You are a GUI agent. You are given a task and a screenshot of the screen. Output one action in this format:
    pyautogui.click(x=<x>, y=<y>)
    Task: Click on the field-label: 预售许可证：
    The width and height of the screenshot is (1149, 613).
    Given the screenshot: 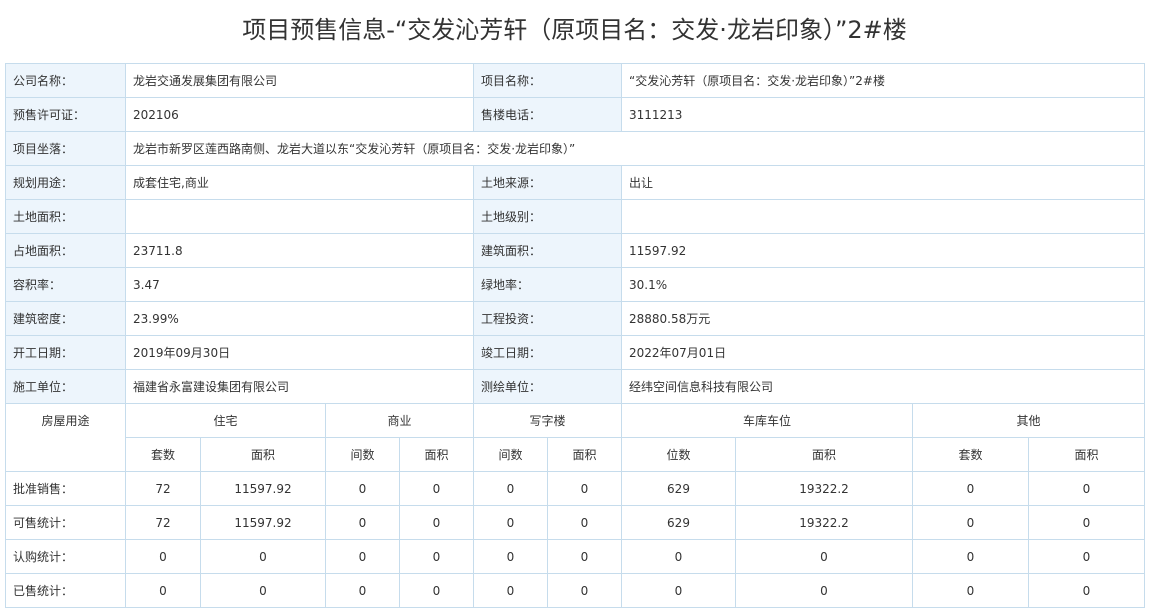 What is the action you would take?
    pyautogui.click(x=65, y=114)
    